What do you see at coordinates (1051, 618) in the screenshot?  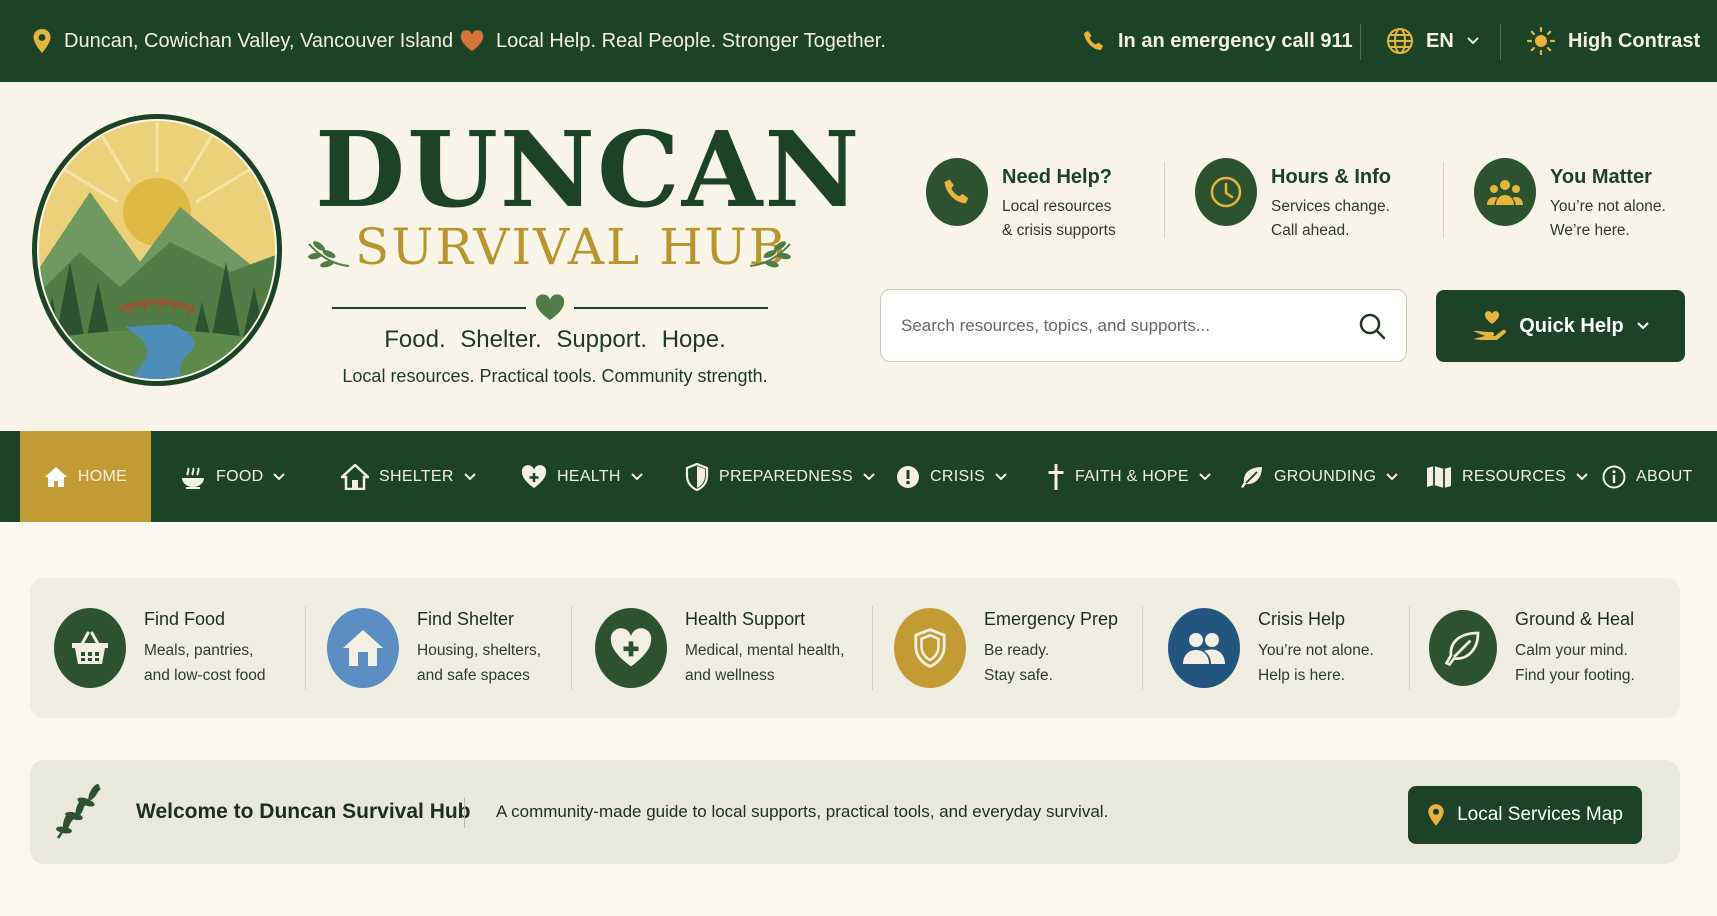 I see `card-title: Emergency Prep` at bounding box center [1051, 618].